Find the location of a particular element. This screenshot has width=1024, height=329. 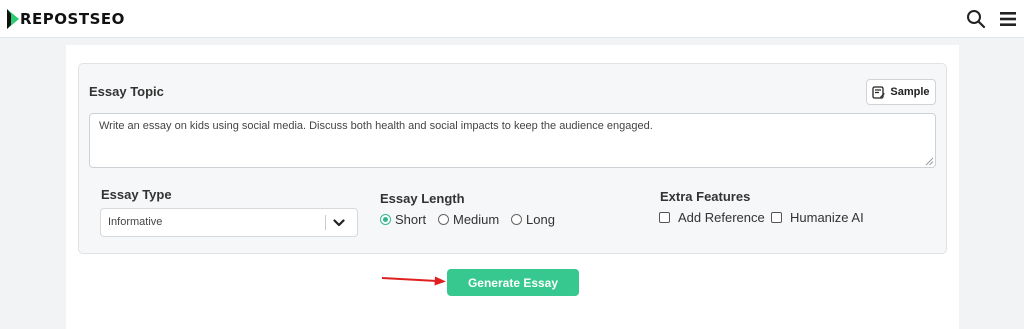

document-edit-icon is located at coordinates (879, 92).